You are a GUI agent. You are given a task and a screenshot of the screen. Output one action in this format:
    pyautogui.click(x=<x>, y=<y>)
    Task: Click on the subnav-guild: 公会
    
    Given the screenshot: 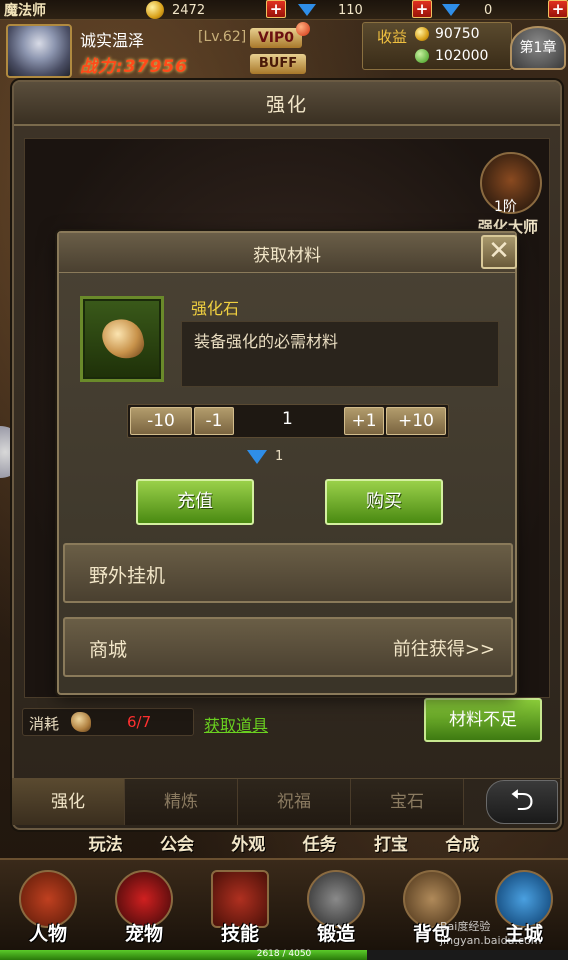 What is the action you would take?
    pyautogui.click(x=177, y=844)
    